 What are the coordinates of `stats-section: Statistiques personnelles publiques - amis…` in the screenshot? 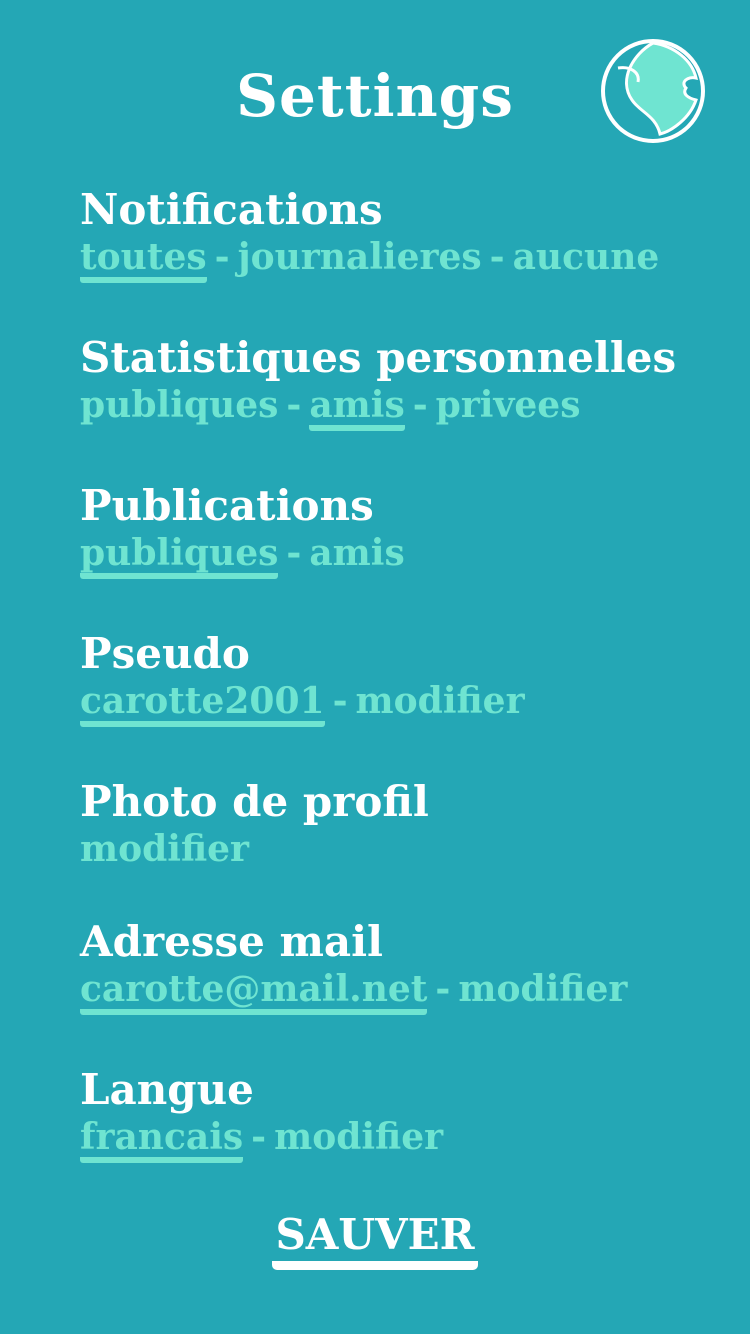 It's located at (378, 382).